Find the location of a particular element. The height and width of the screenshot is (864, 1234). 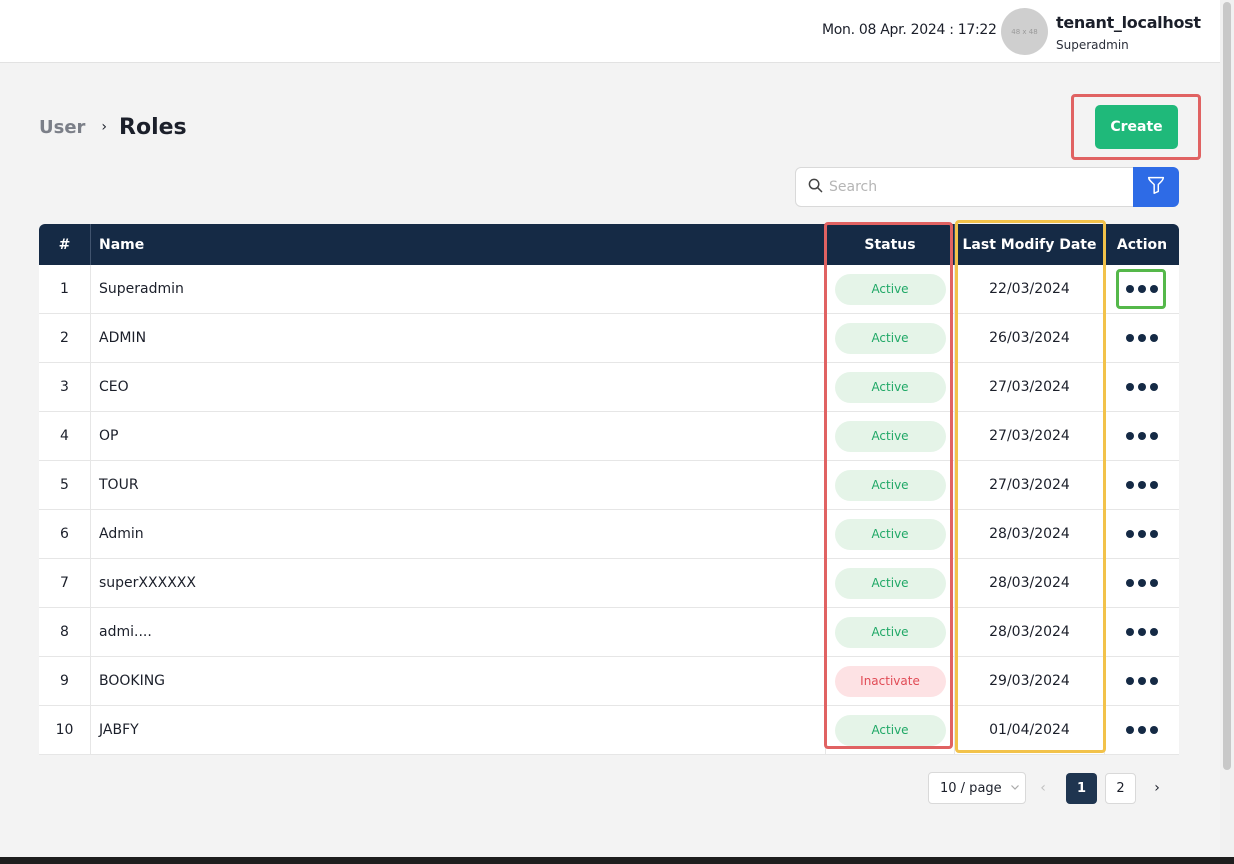

table-row: 7 superXXXXXX Active 28/03/2024 is located at coordinates (609, 583).